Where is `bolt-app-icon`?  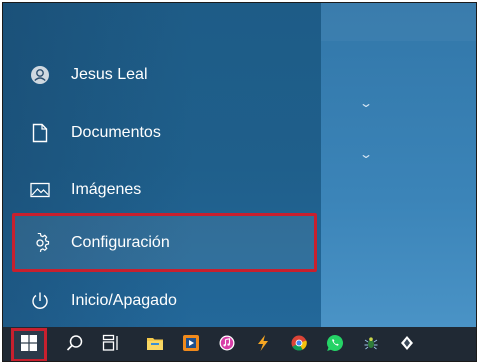
bolt-app-icon is located at coordinates (263, 345).